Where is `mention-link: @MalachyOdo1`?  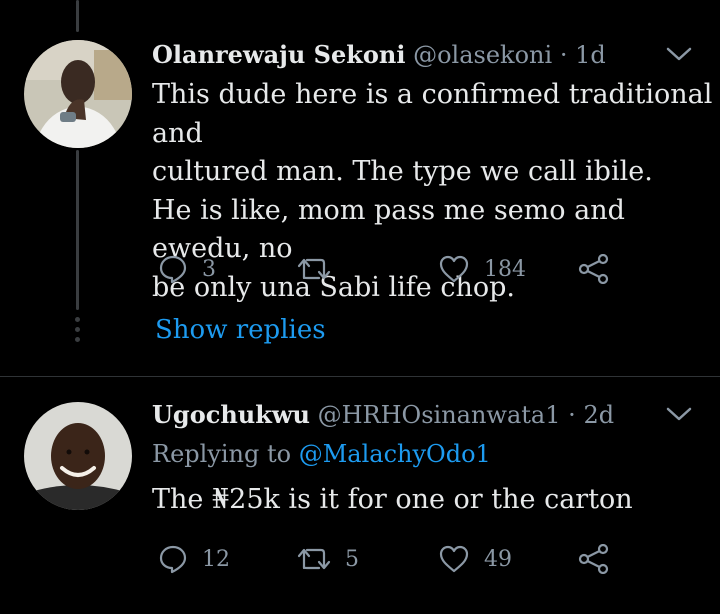
mention-link: @MalachyOdo1 is located at coordinates (395, 454).